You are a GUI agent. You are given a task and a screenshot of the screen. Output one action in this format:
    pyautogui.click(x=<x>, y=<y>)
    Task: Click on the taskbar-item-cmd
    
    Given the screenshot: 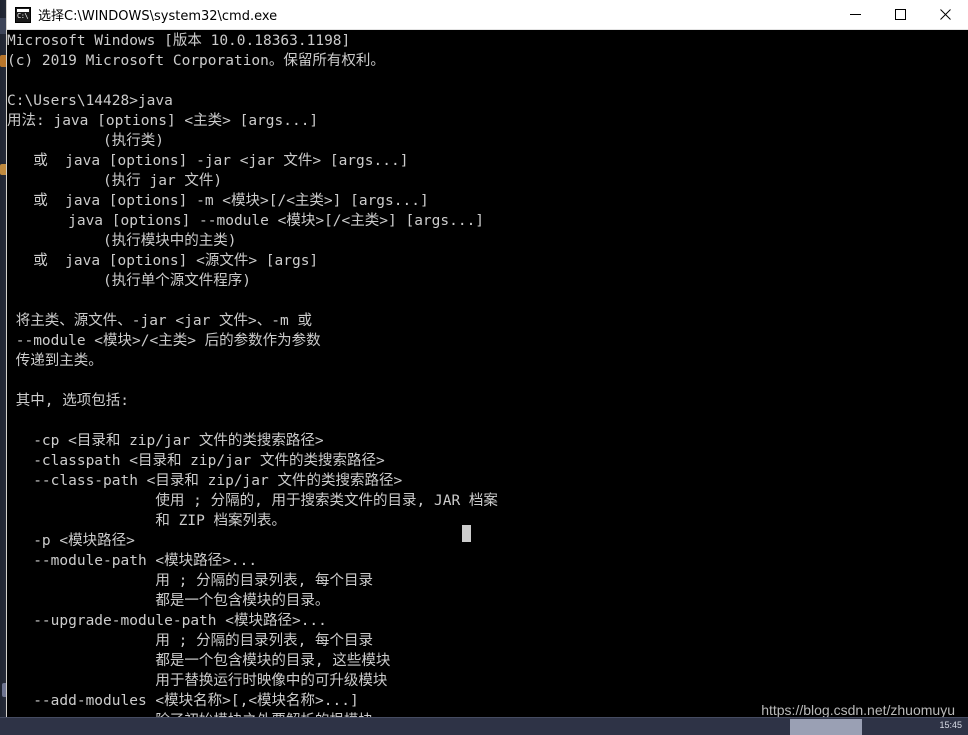 What is the action you would take?
    pyautogui.click(x=826, y=727)
    